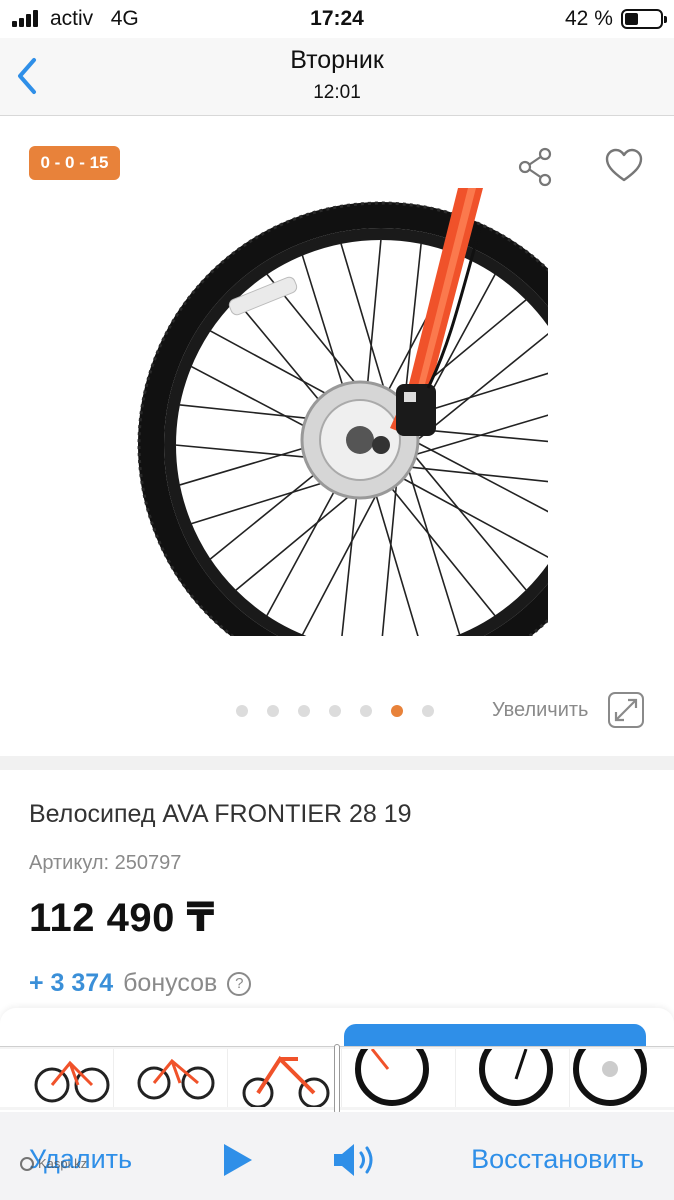 The width and height of the screenshot is (674, 1200). Describe the element at coordinates (337, 77) in the screenshot. I see `nav-header: Вторник 12:01` at that location.